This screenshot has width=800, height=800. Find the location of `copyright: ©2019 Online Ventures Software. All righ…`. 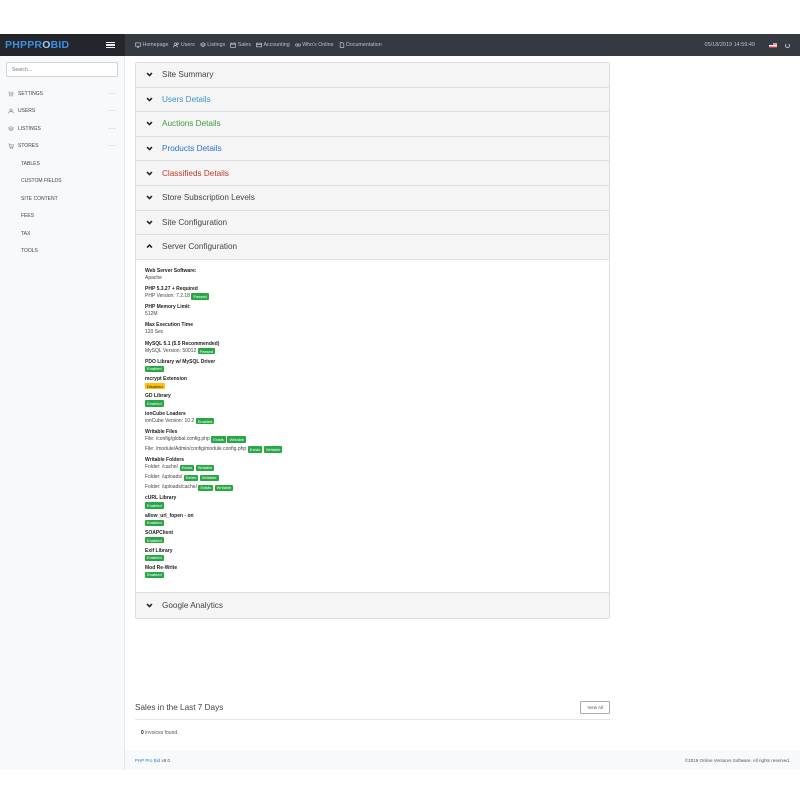

copyright: ©2019 Online Ventures Software. All righ… is located at coordinates (737, 760).